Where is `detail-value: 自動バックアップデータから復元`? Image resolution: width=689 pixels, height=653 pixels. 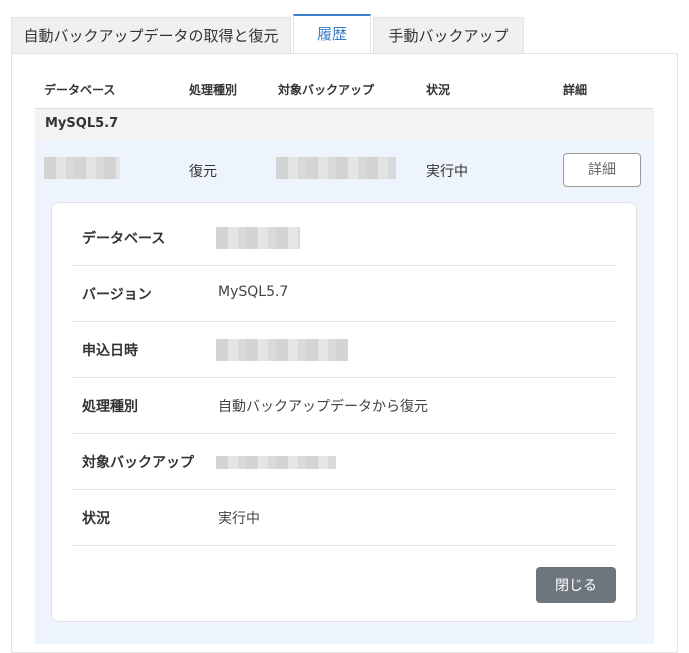 detail-value: 自動バックアップデータから復元 is located at coordinates (323, 407).